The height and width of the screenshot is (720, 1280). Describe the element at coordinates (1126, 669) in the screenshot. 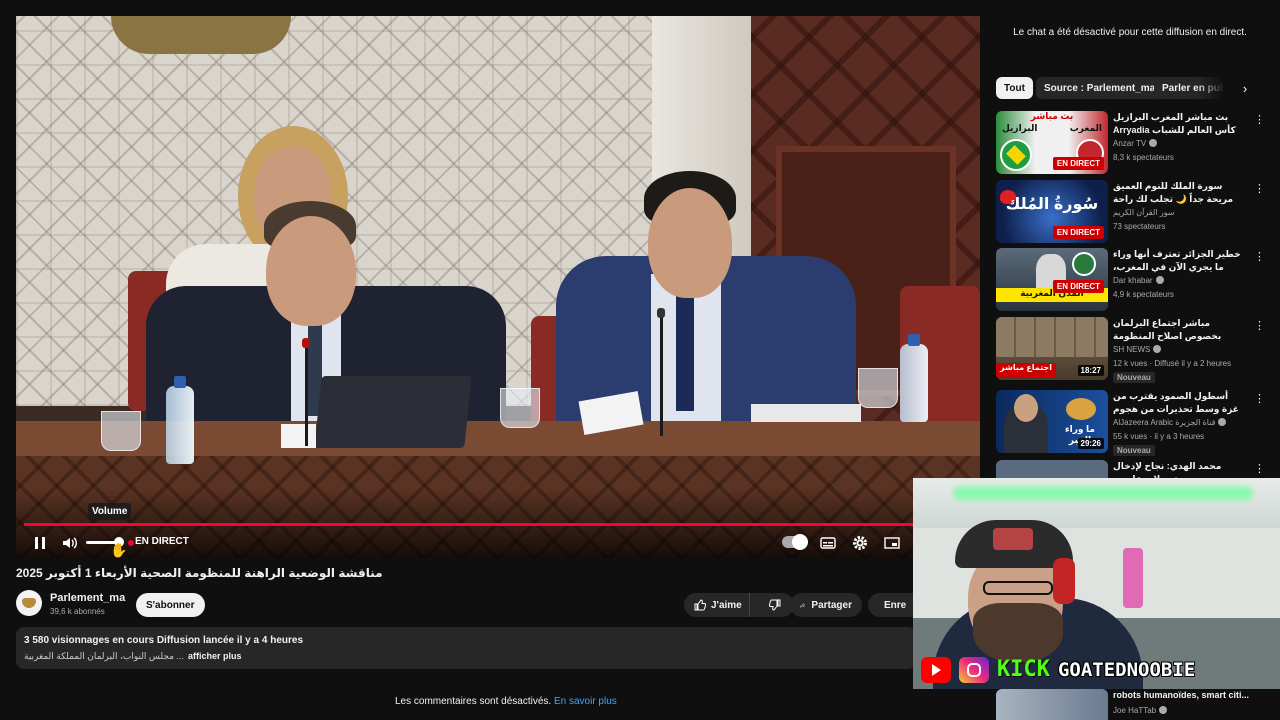

I see `streamer-handle: GOATEDNOOBIE` at that location.